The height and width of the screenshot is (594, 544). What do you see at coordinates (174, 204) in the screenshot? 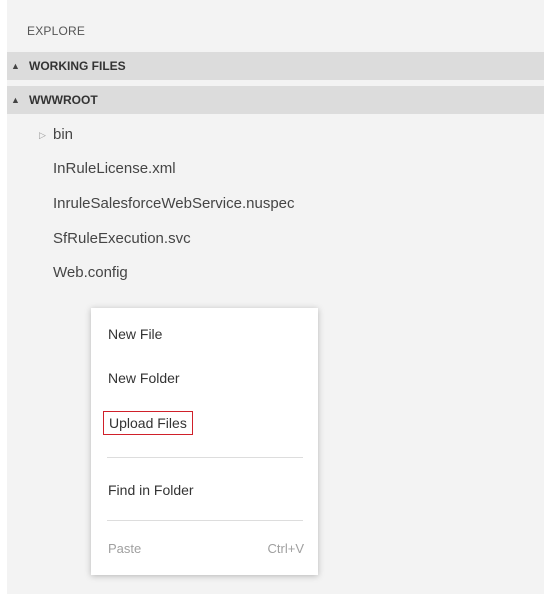
I see `tree-file: InruleSalesforceWebService.nuspec` at bounding box center [174, 204].